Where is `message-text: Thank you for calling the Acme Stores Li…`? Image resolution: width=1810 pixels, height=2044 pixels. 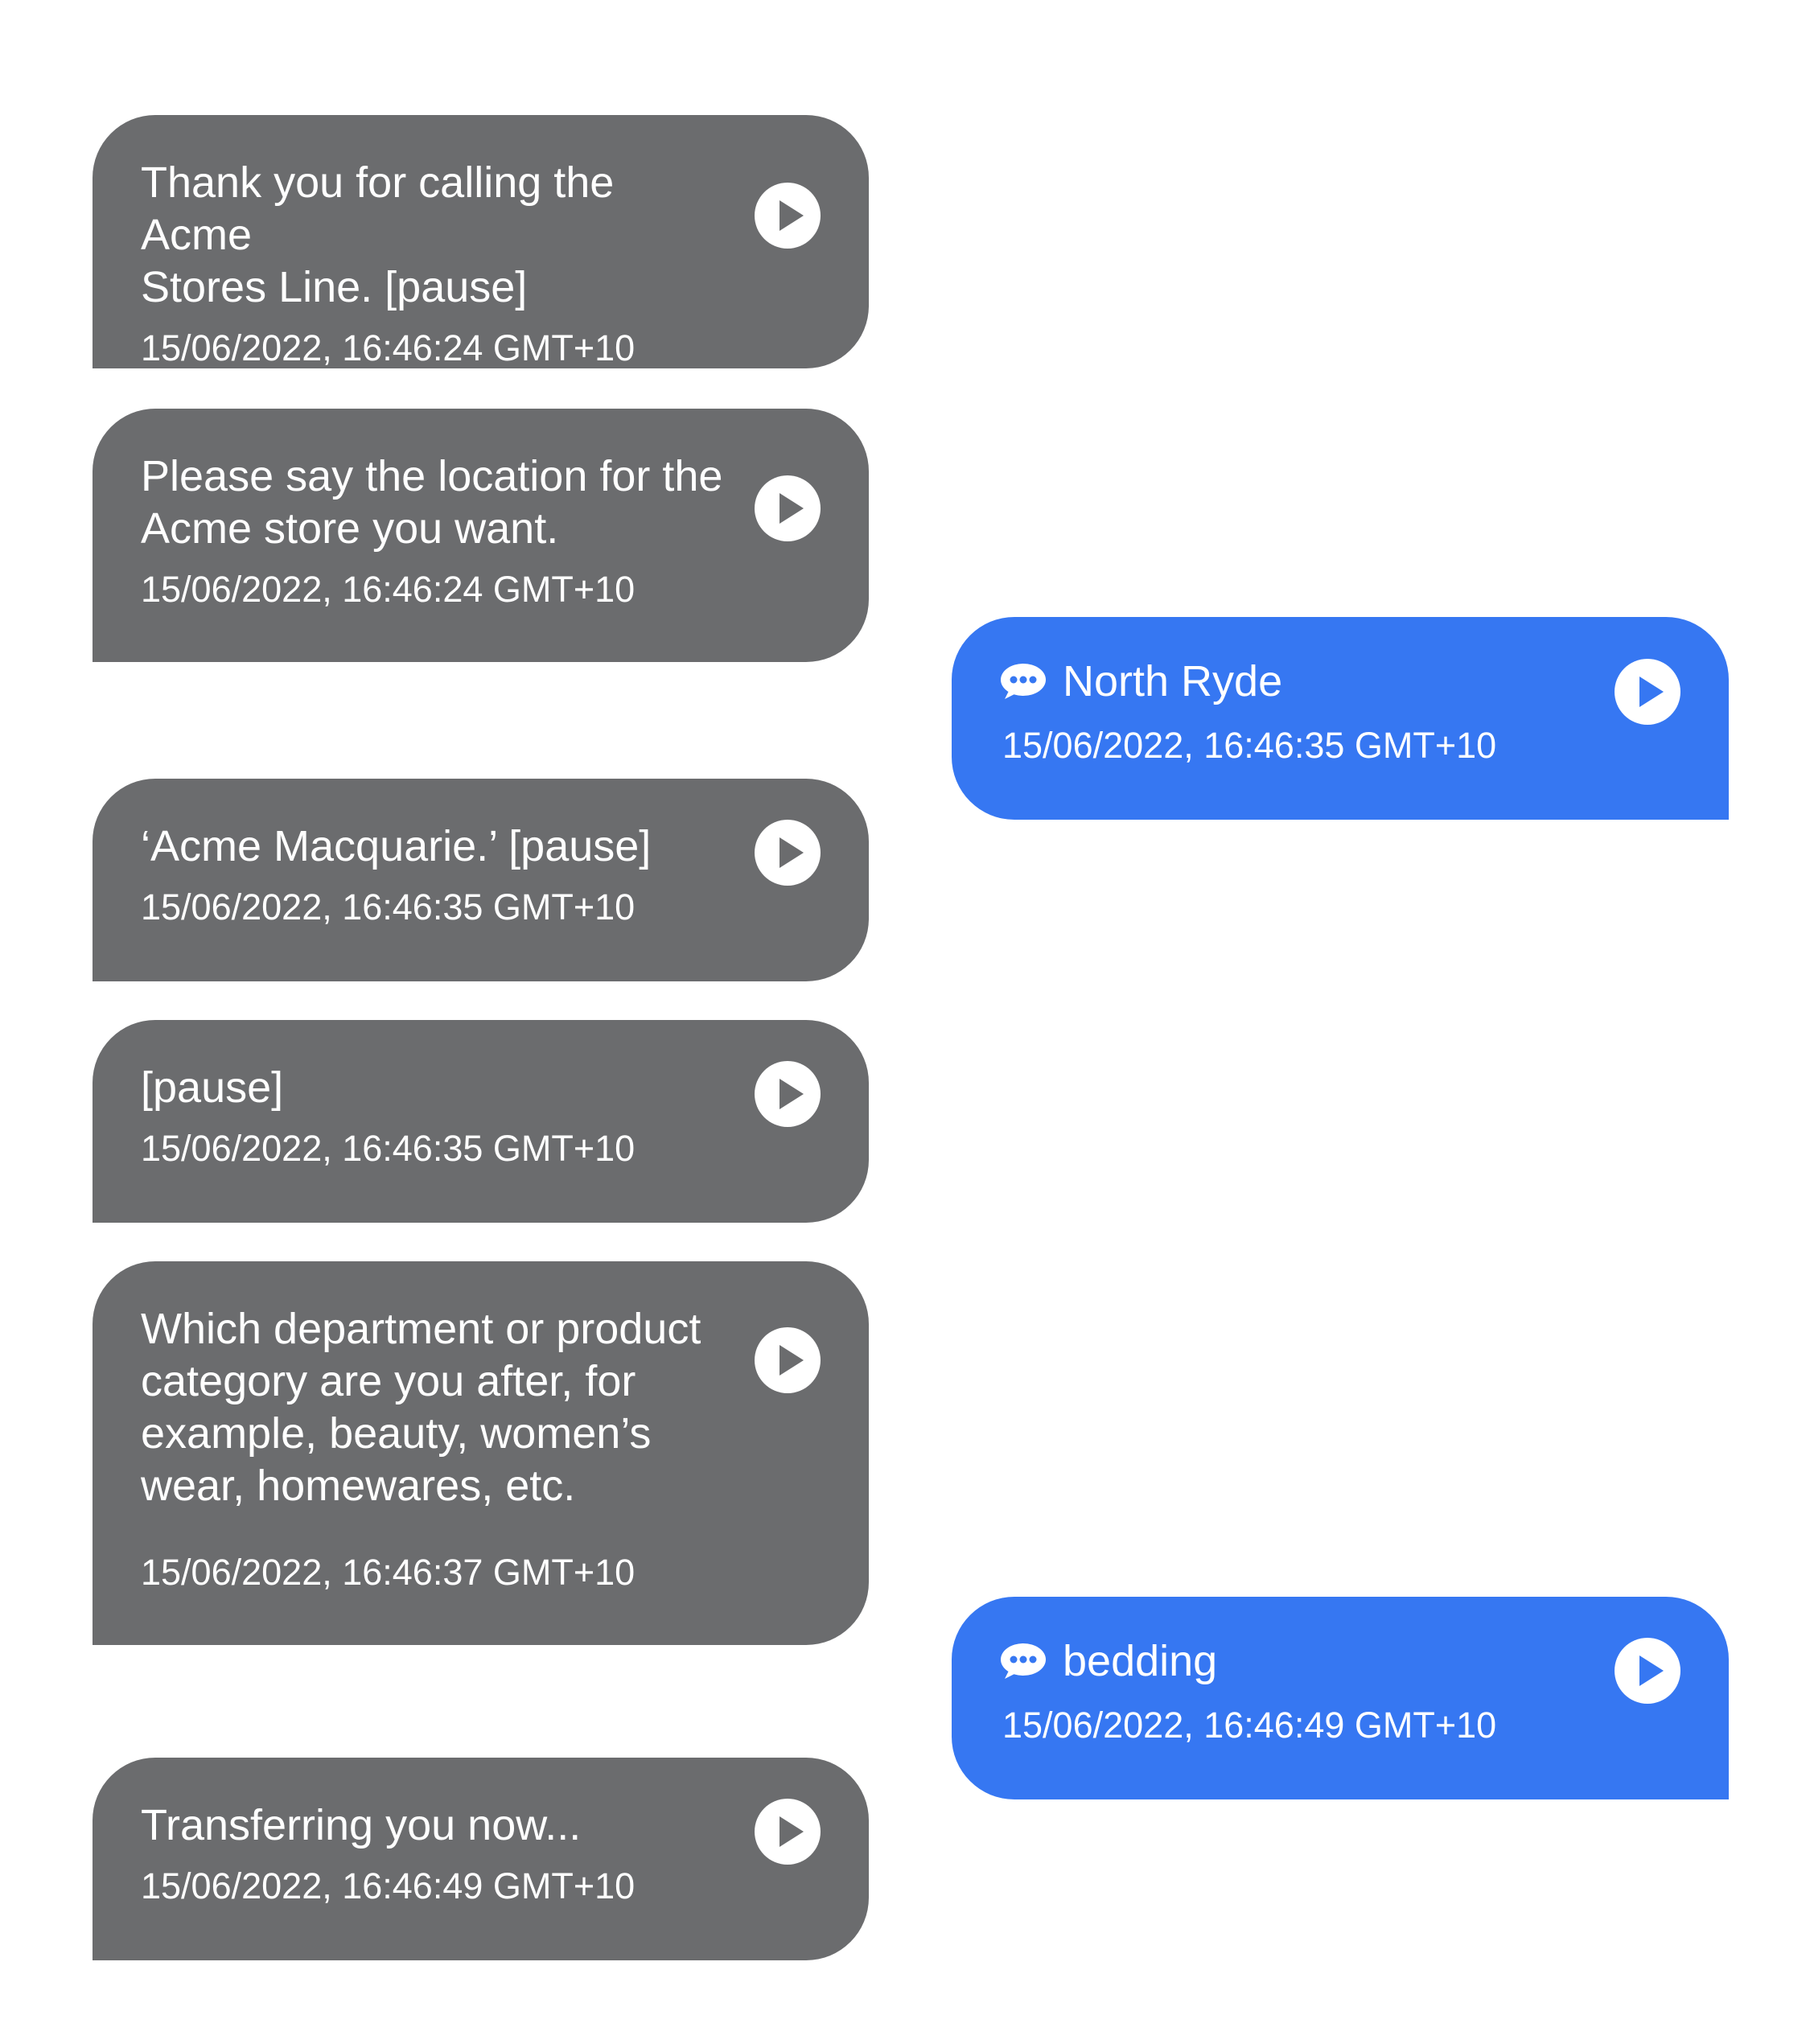 message-text: Thank you for calling the Acme Stores Li… is located at coordinates (378, 235).